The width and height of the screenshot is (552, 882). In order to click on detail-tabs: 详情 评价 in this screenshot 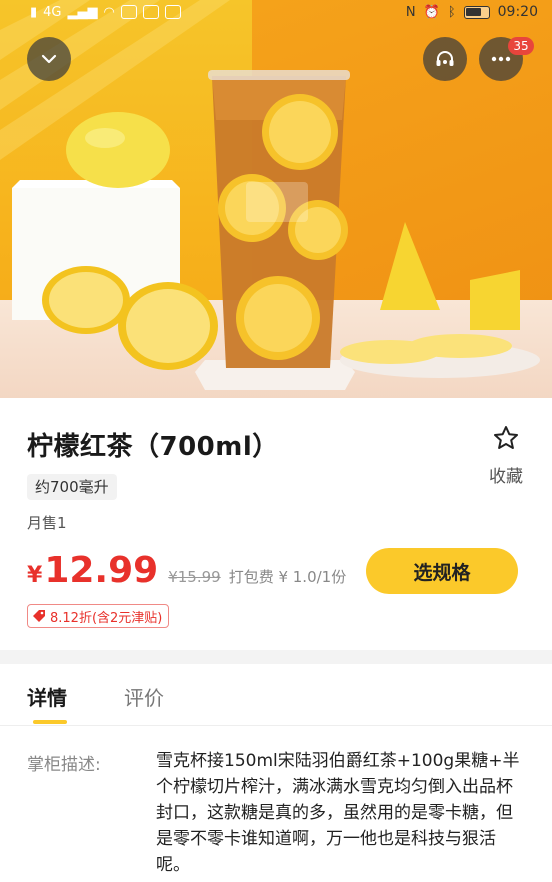, I will do `click(276, 695)`.